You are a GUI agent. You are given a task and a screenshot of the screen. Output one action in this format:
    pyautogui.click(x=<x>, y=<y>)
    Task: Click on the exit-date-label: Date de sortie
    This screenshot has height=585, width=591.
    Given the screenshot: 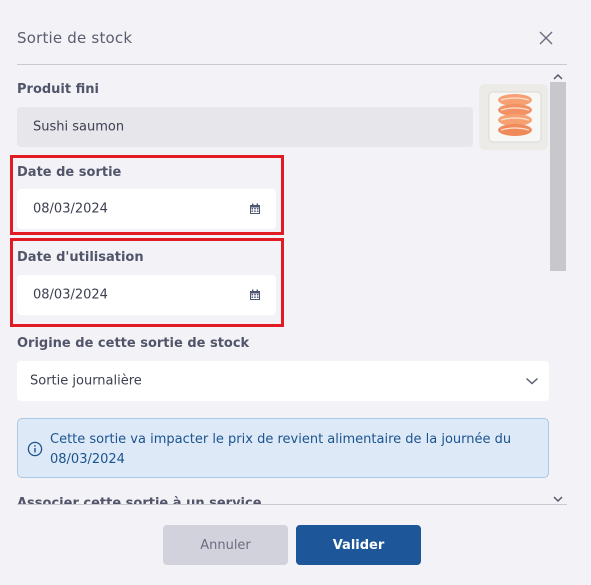 What is the action you would take?
    pyautogui.click(x=69, y=172)
    